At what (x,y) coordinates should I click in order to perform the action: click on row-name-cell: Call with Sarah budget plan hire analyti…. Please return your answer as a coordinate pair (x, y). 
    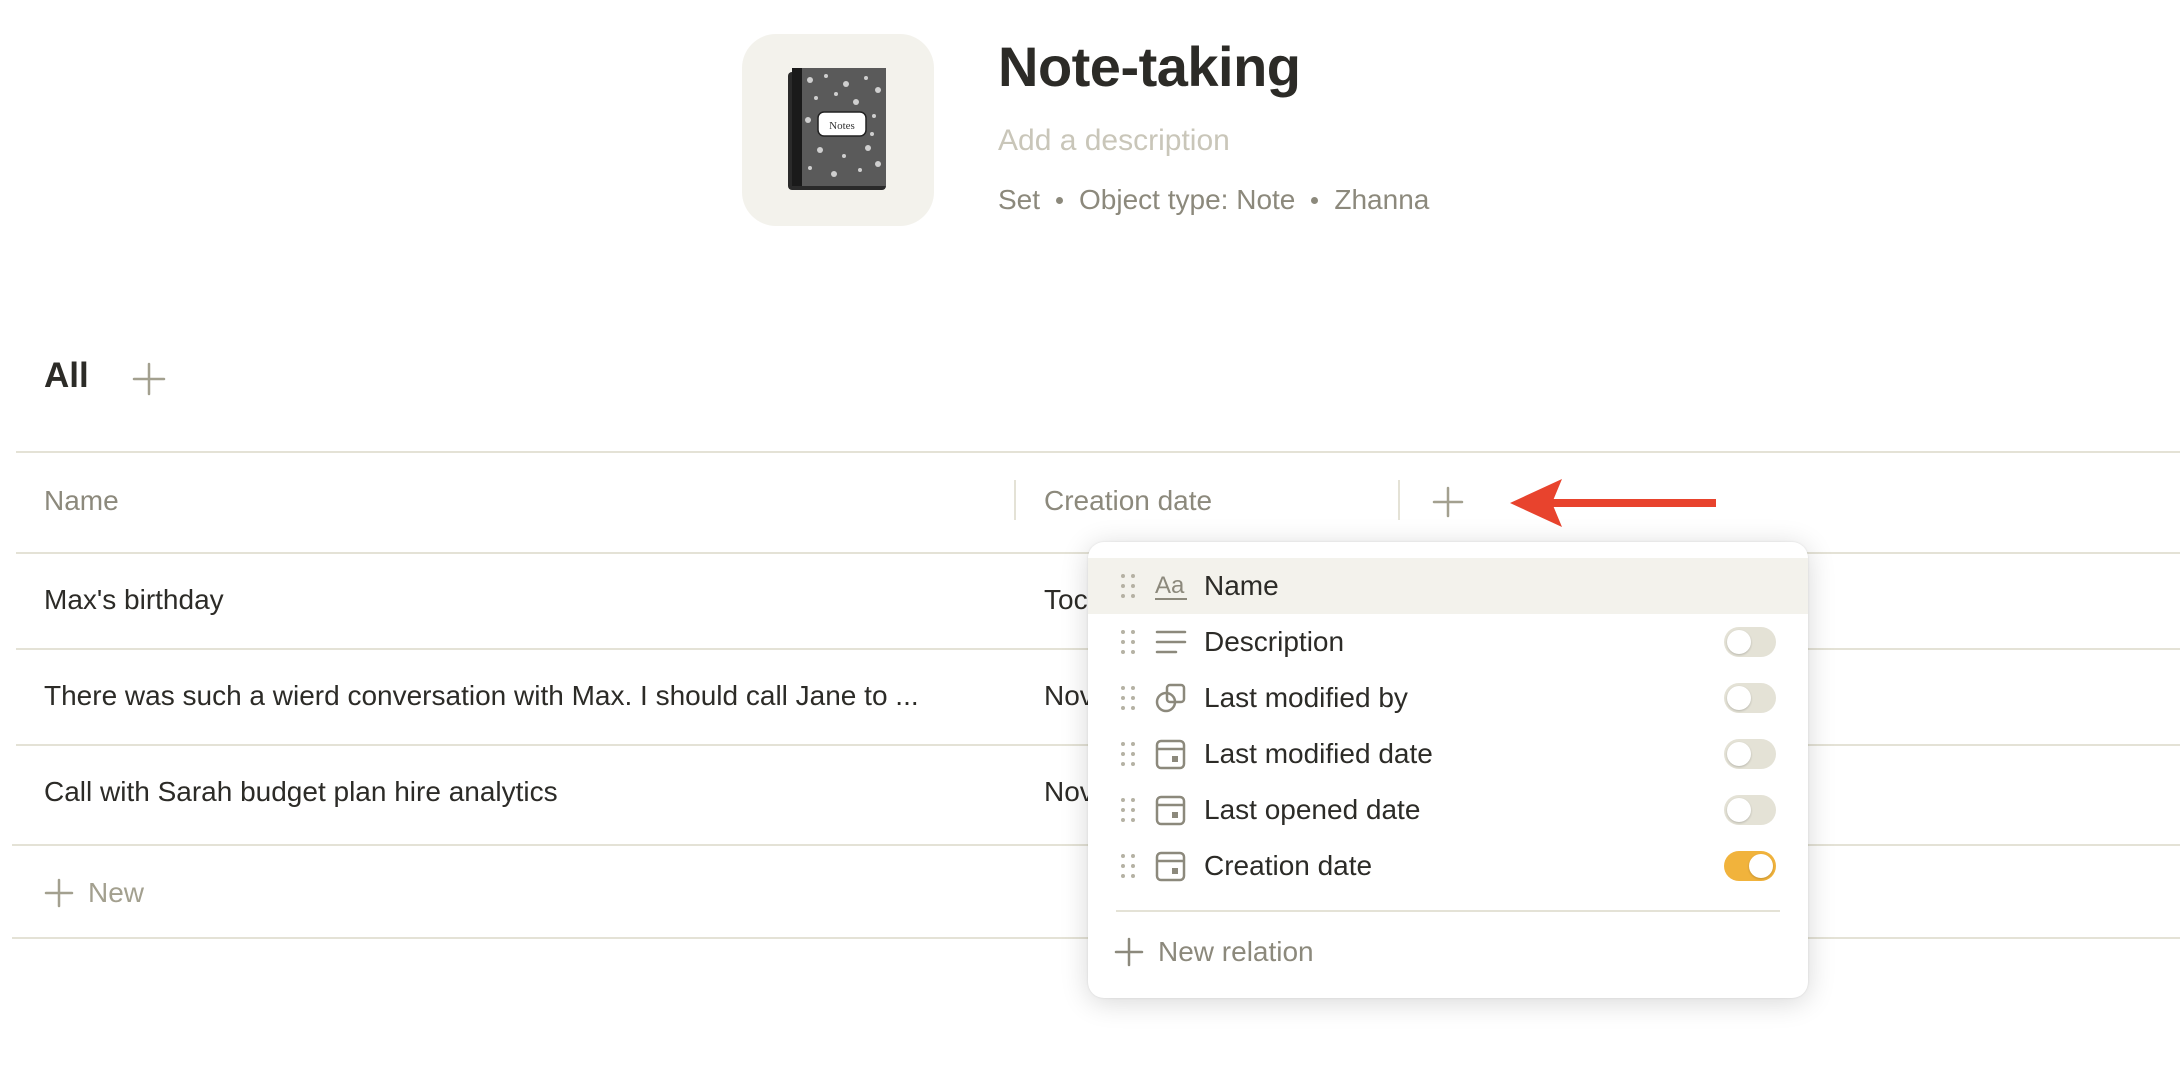
    Looking at the image, I should click on (301, 792).